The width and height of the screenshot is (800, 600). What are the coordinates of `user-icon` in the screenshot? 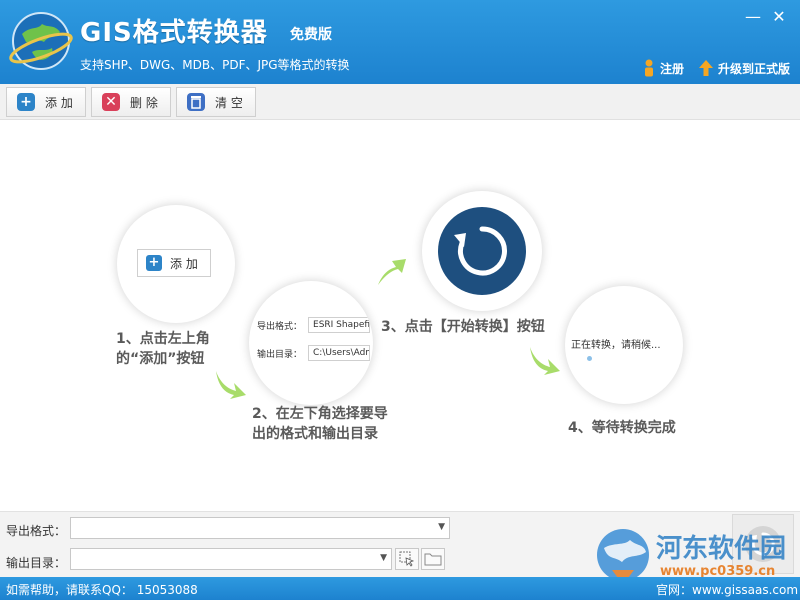 It's located at (649, 68).